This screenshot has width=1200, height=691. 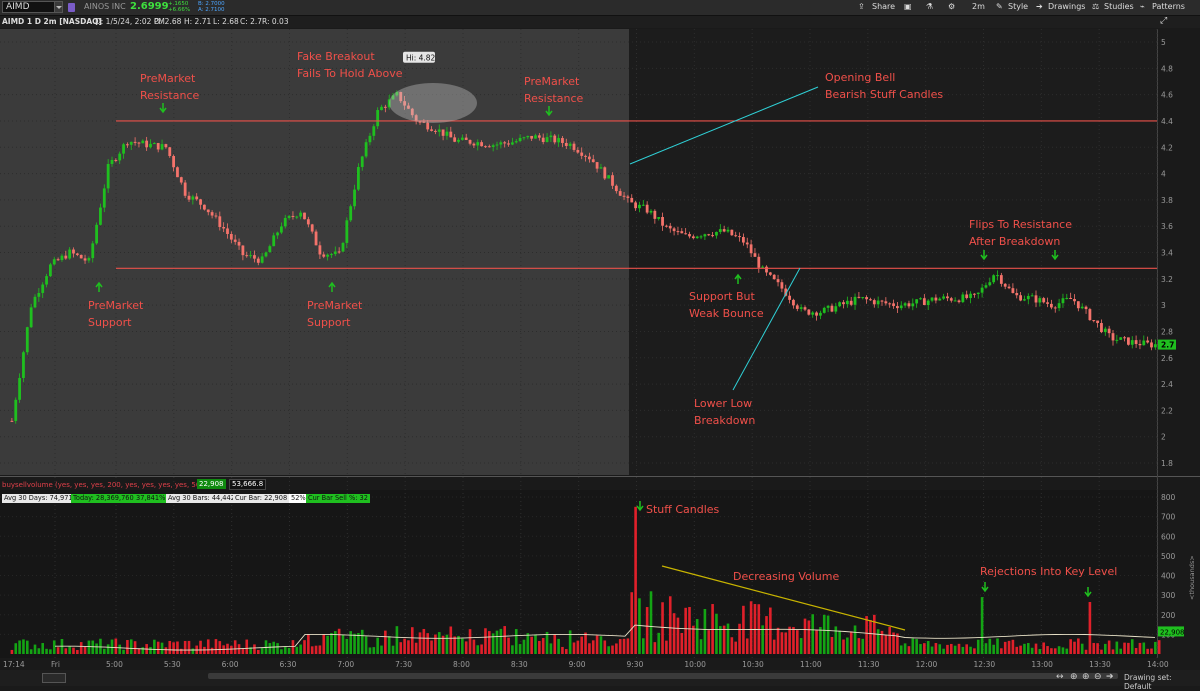 What do you see at coordinates (1163, 174) in the screenshot?
I see `price-tick-label: 4` at bounding box center [1163, 174].